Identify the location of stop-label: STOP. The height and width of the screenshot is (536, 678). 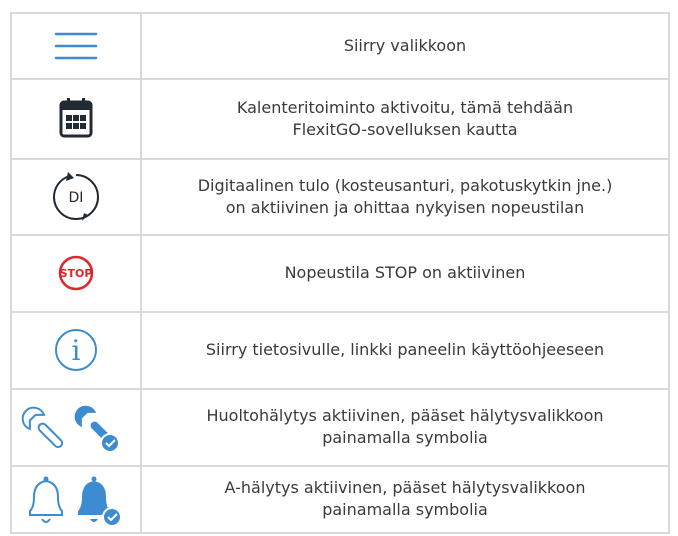
(76, 273).